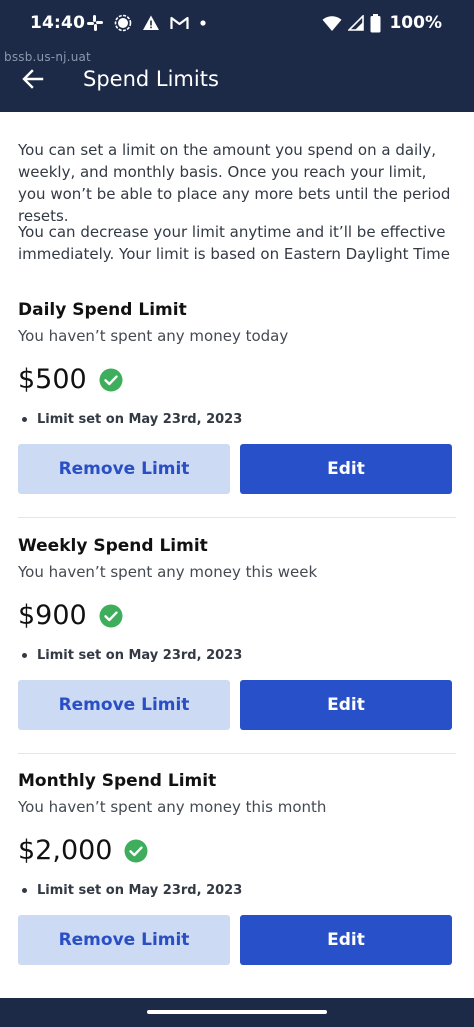 This screenshot has width=474, height=1027. I want to click on app-bar: bssb.us-nj.uat Spend Limits, so click(237, 80).